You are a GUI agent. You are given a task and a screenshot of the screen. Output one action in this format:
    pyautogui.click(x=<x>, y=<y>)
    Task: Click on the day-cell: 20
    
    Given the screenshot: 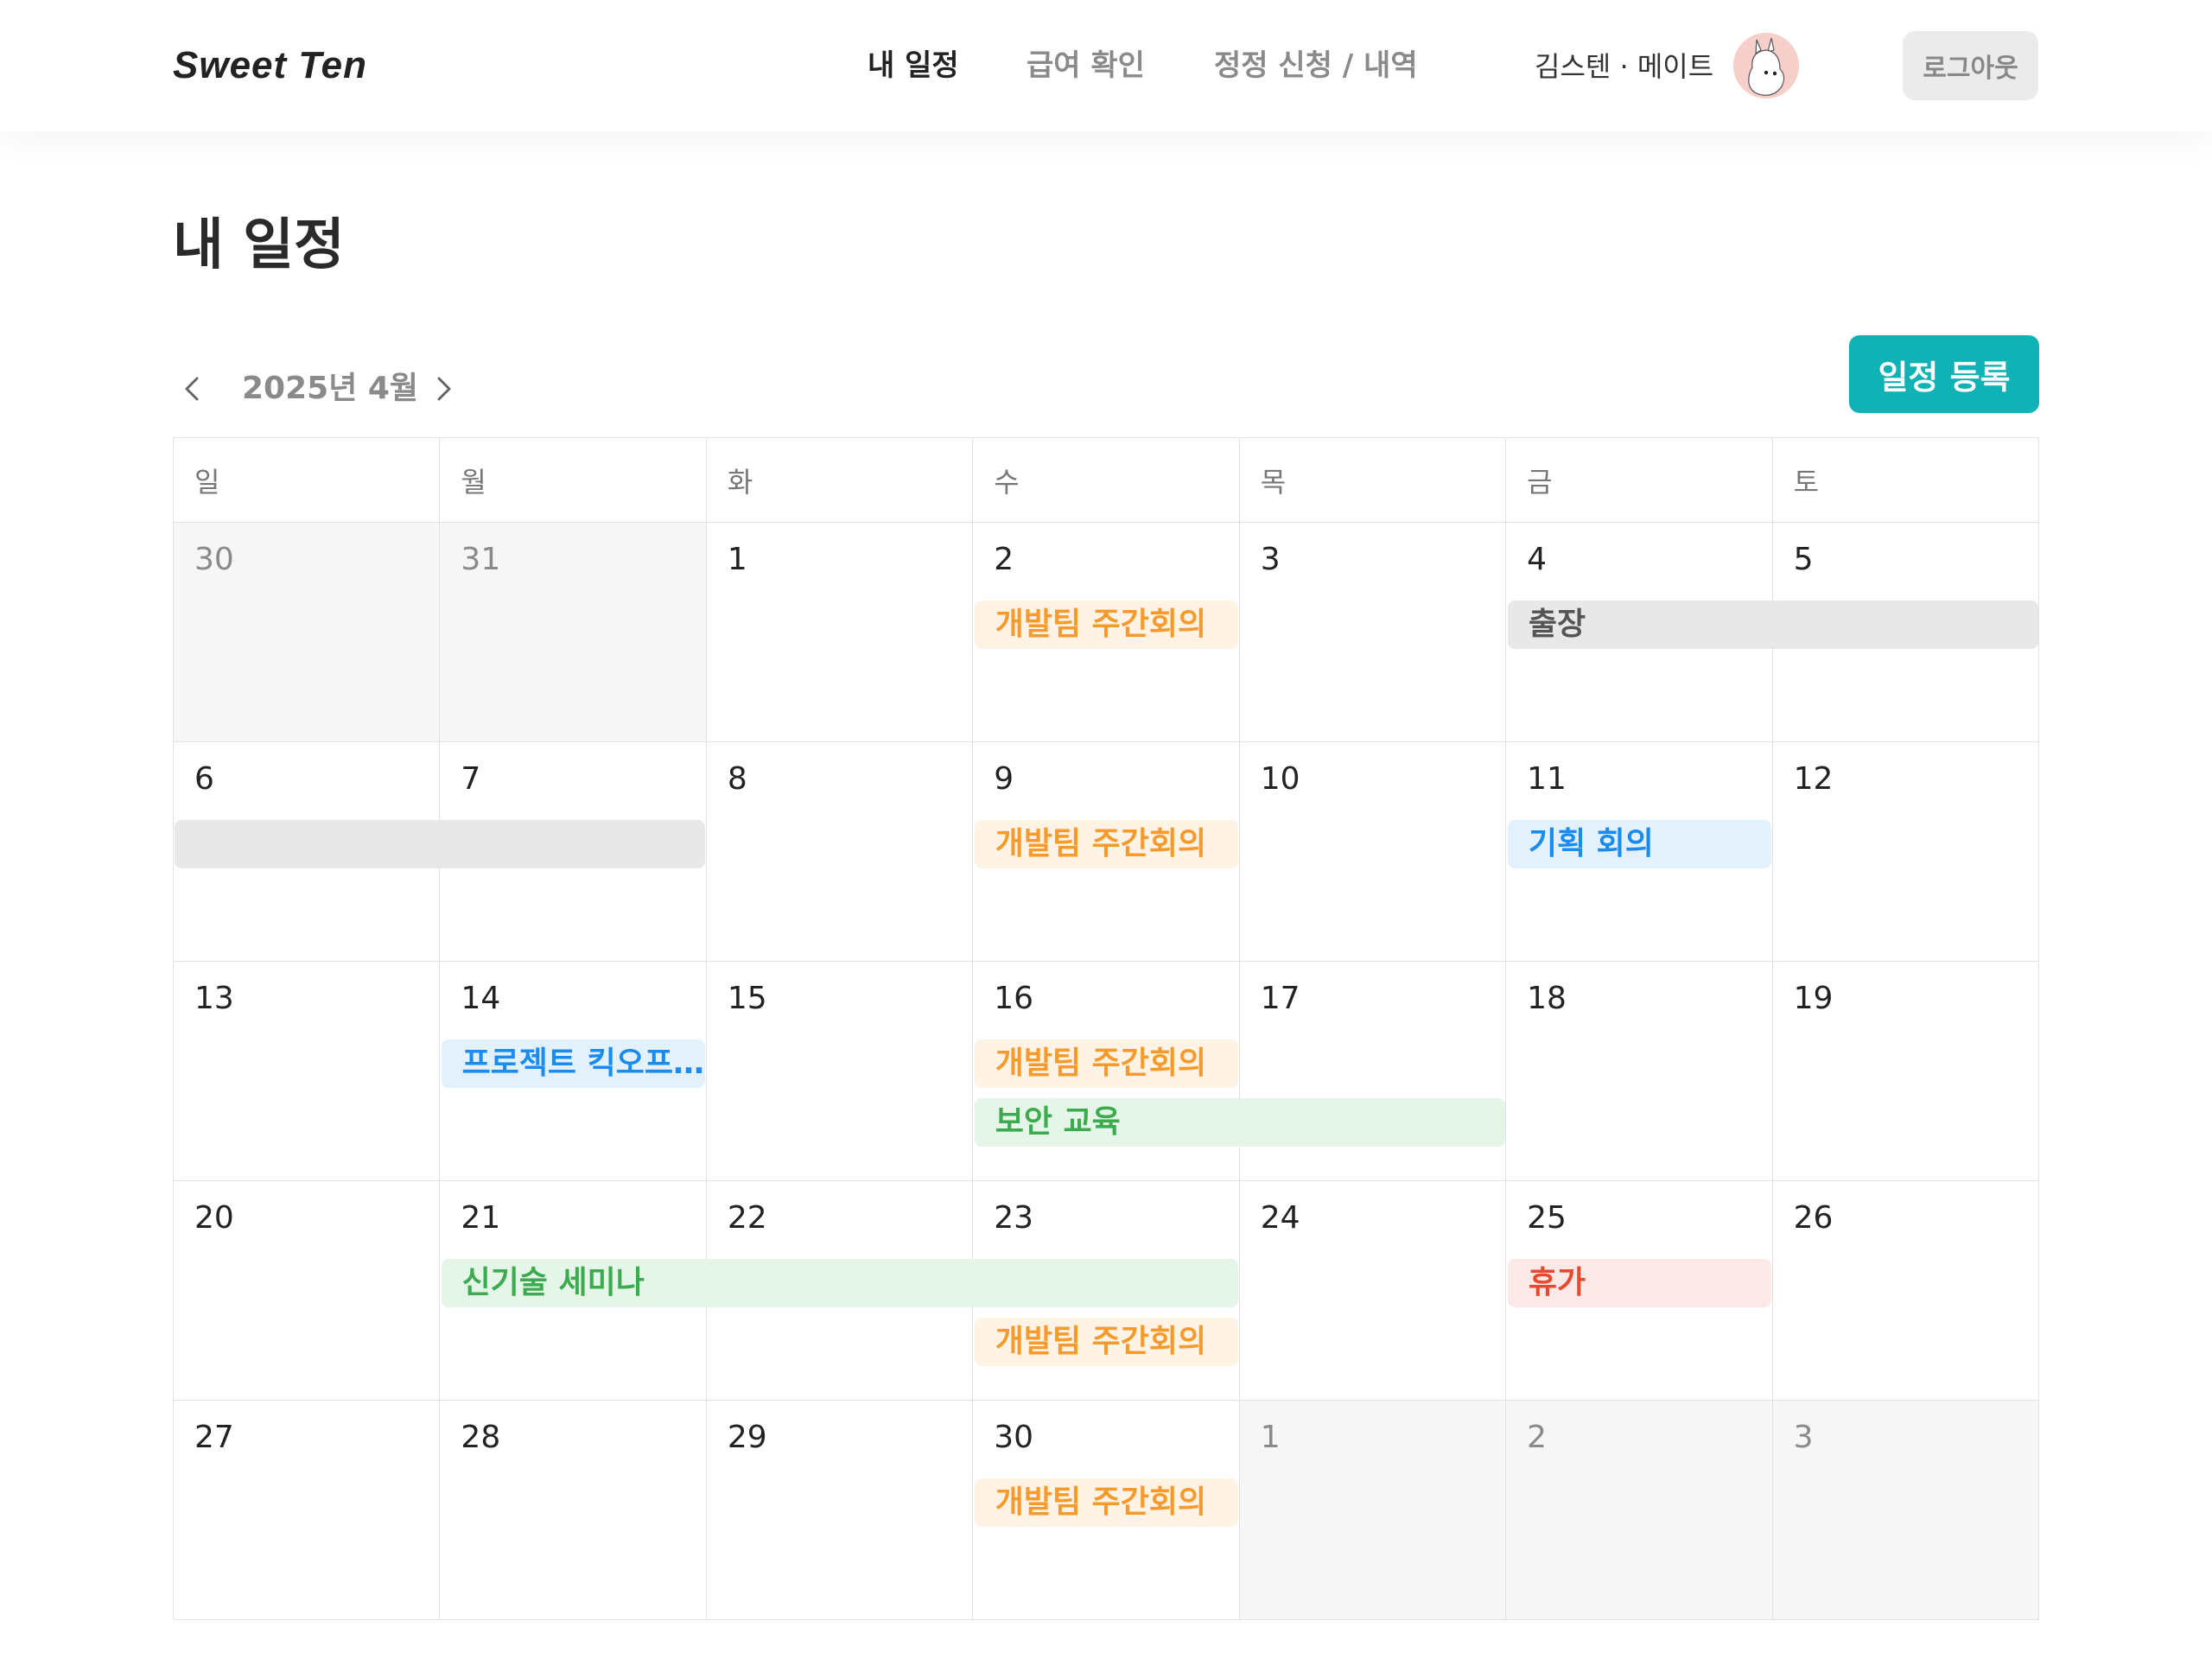 What is the action you would take?
    pyautogui.click(x=307, y=1291)
    